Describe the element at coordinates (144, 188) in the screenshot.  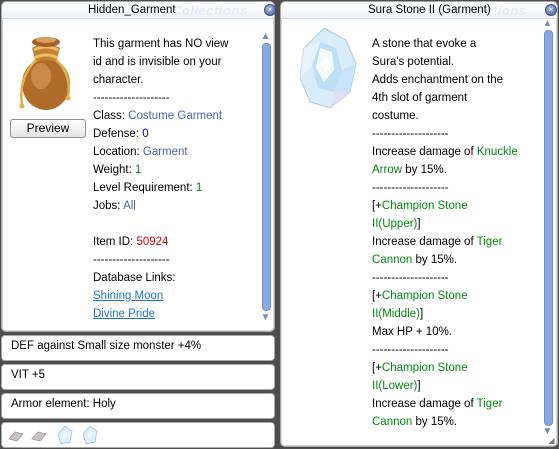
I see `level-label: Level Requirement:` at that location.